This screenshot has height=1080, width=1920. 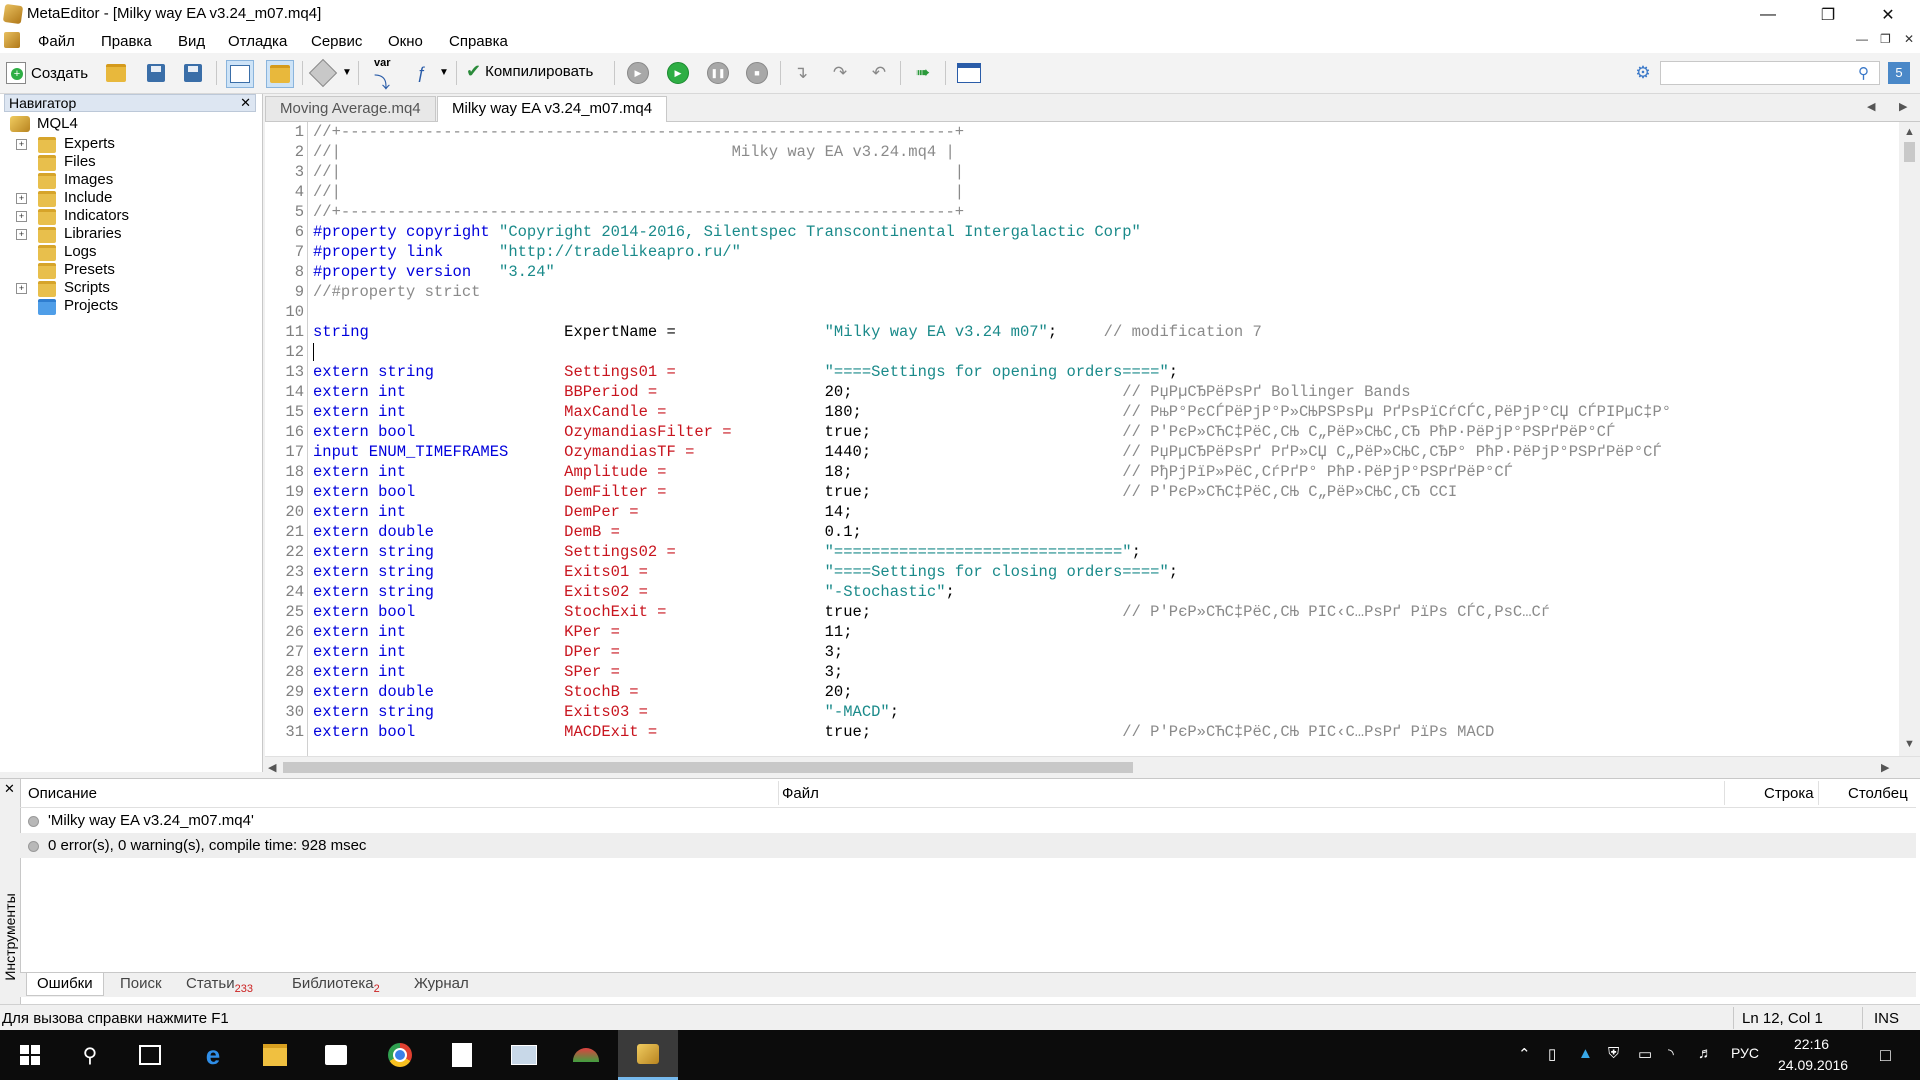 I want to click on tab-scroll-left-icon: ◀, so click(x=1871, y=106).